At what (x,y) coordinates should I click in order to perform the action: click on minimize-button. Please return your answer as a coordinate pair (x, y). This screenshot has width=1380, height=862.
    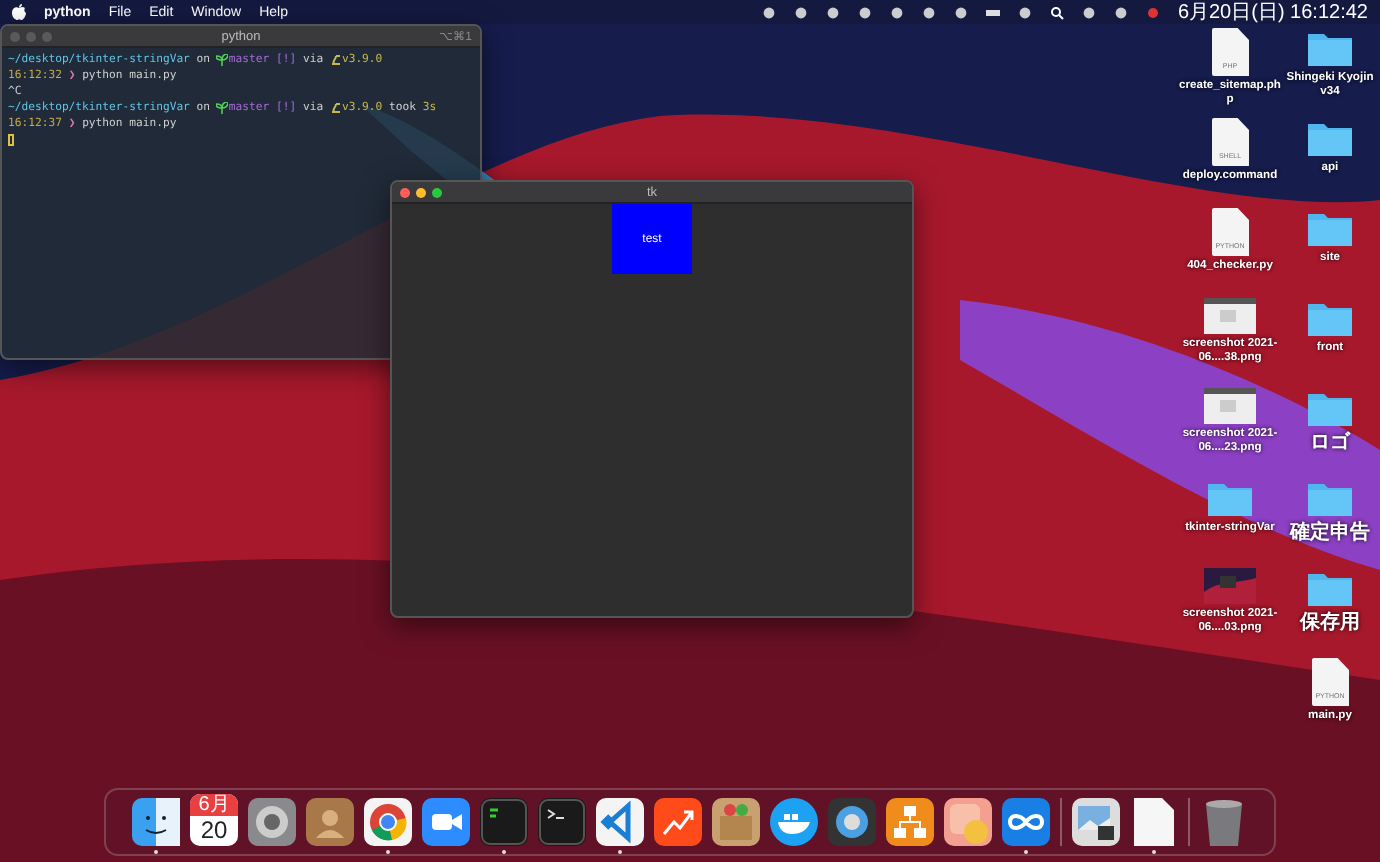
    Looking at the image, I should click on (421, 192).